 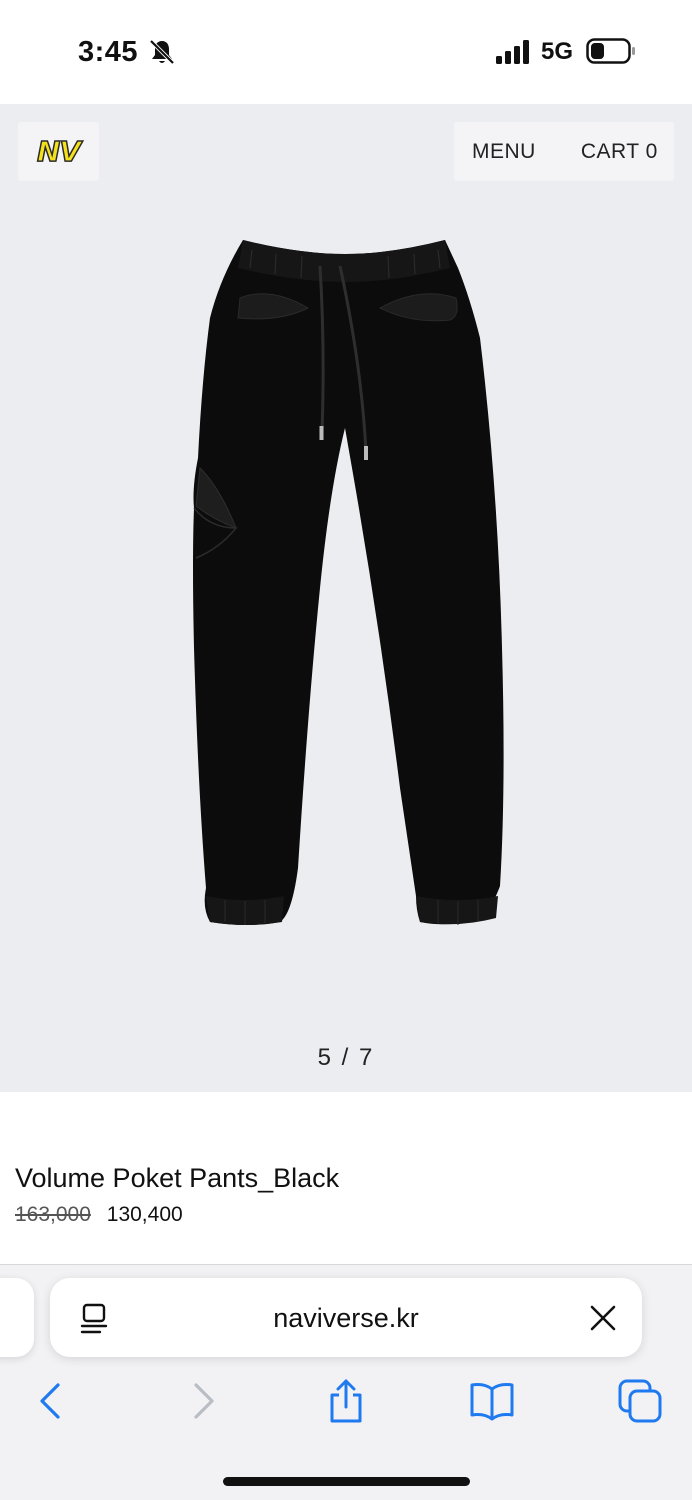 I want to click on bell-slash-icon, so click(x=162, y=52).